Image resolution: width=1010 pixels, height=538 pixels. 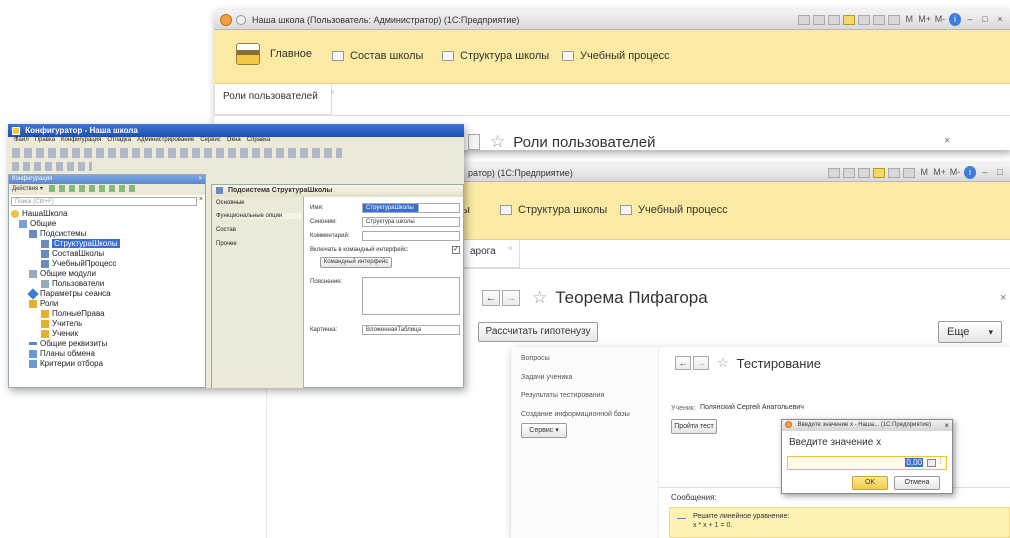 What do you see at coordinates (39, 213) in the screenshot?
I see `tree-item-root: НашаШкола` at bounding box center [39, 213].